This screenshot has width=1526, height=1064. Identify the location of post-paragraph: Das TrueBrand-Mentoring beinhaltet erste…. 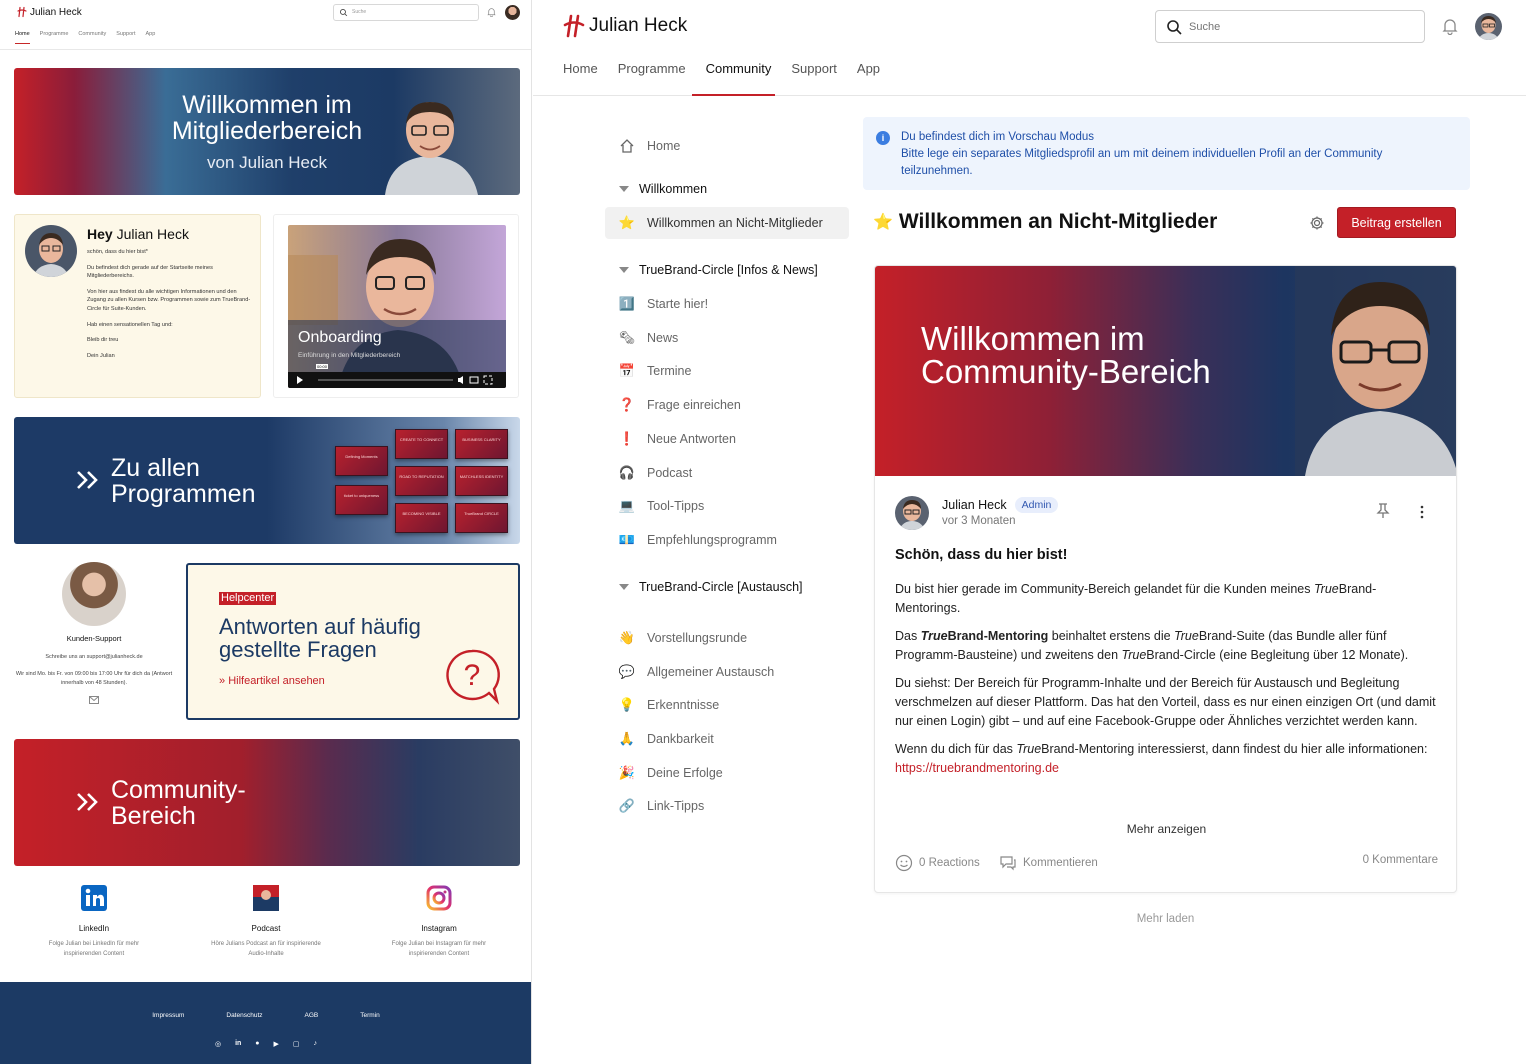
(1152, 645).